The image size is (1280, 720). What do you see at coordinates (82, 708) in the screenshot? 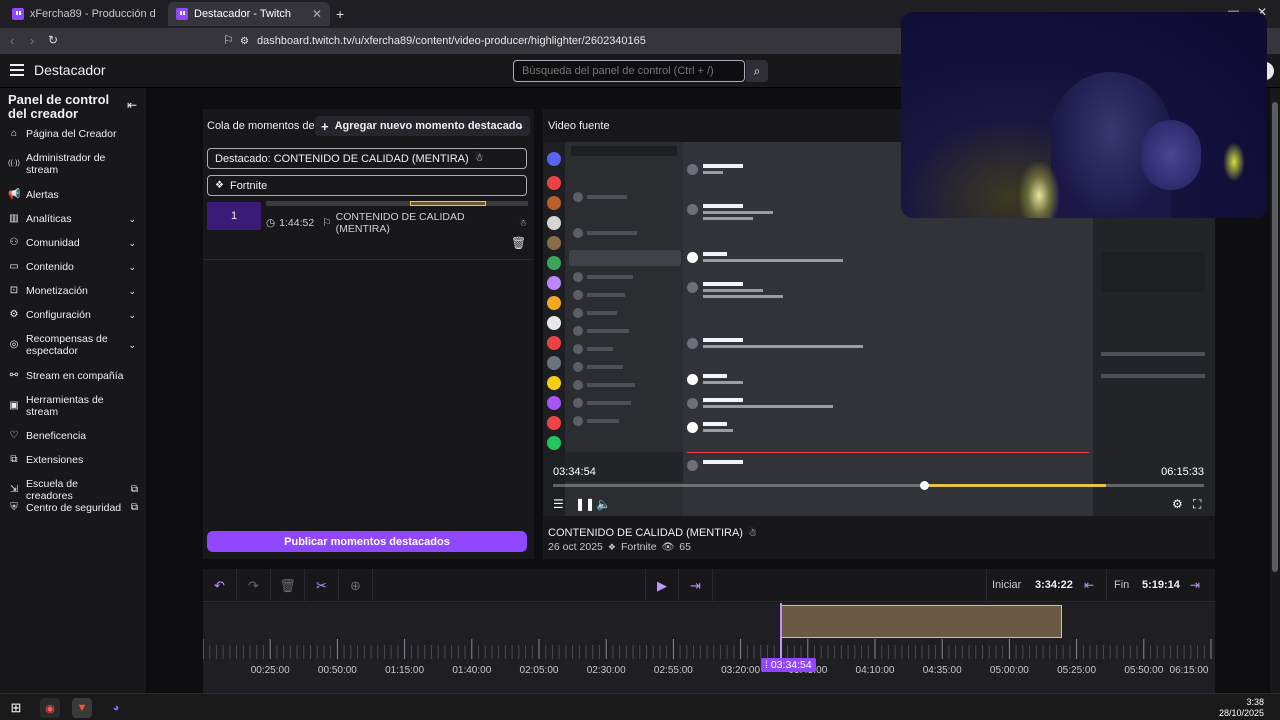
I see `brave-browser-icon: ▼` at bounding box center [82, 708].